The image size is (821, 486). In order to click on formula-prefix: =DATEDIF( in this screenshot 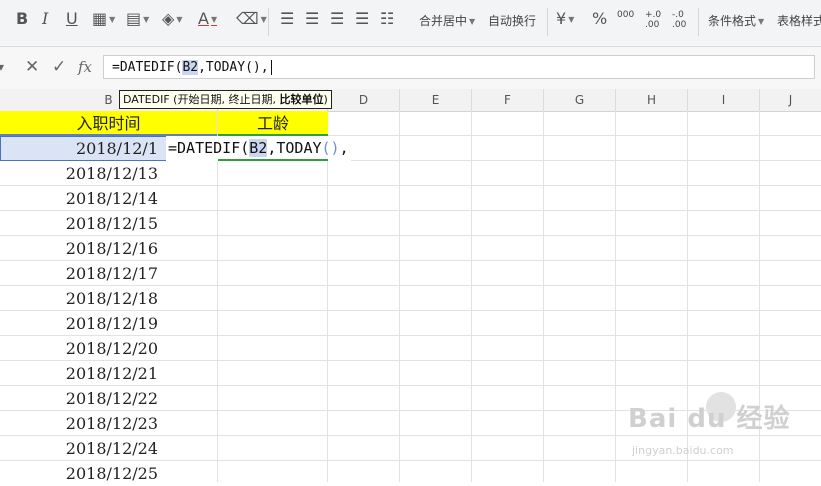, I will do `click(147, 67)`.